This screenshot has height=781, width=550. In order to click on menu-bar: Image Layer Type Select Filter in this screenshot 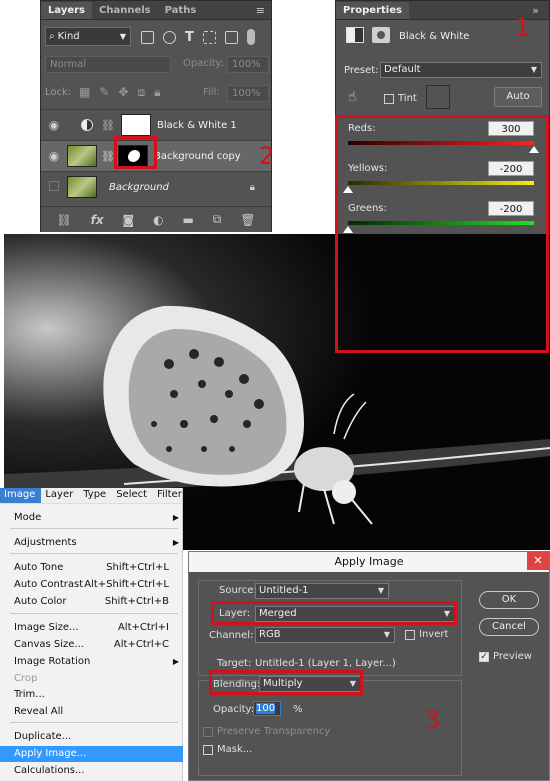, I will do `click(91, 496)`.